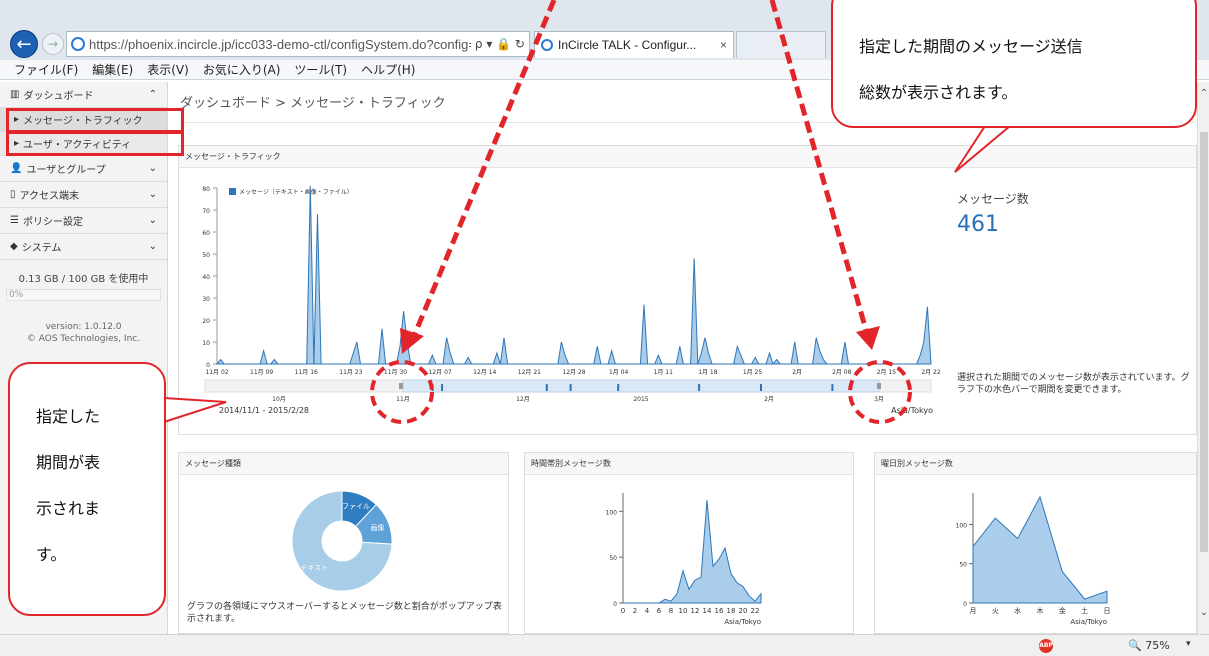 This screenshot has width=1209, height=656. I want to click on page-scrollbar: ⌃ ⌄, so click(1203, 358).